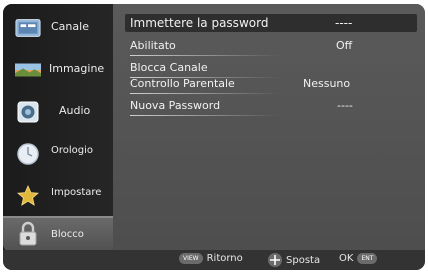 This screenshot has width=428, height=273. Describe the element at coordinates (153, 45) in the screenshot. I see `abilitato-label: Abilitato` at that location.